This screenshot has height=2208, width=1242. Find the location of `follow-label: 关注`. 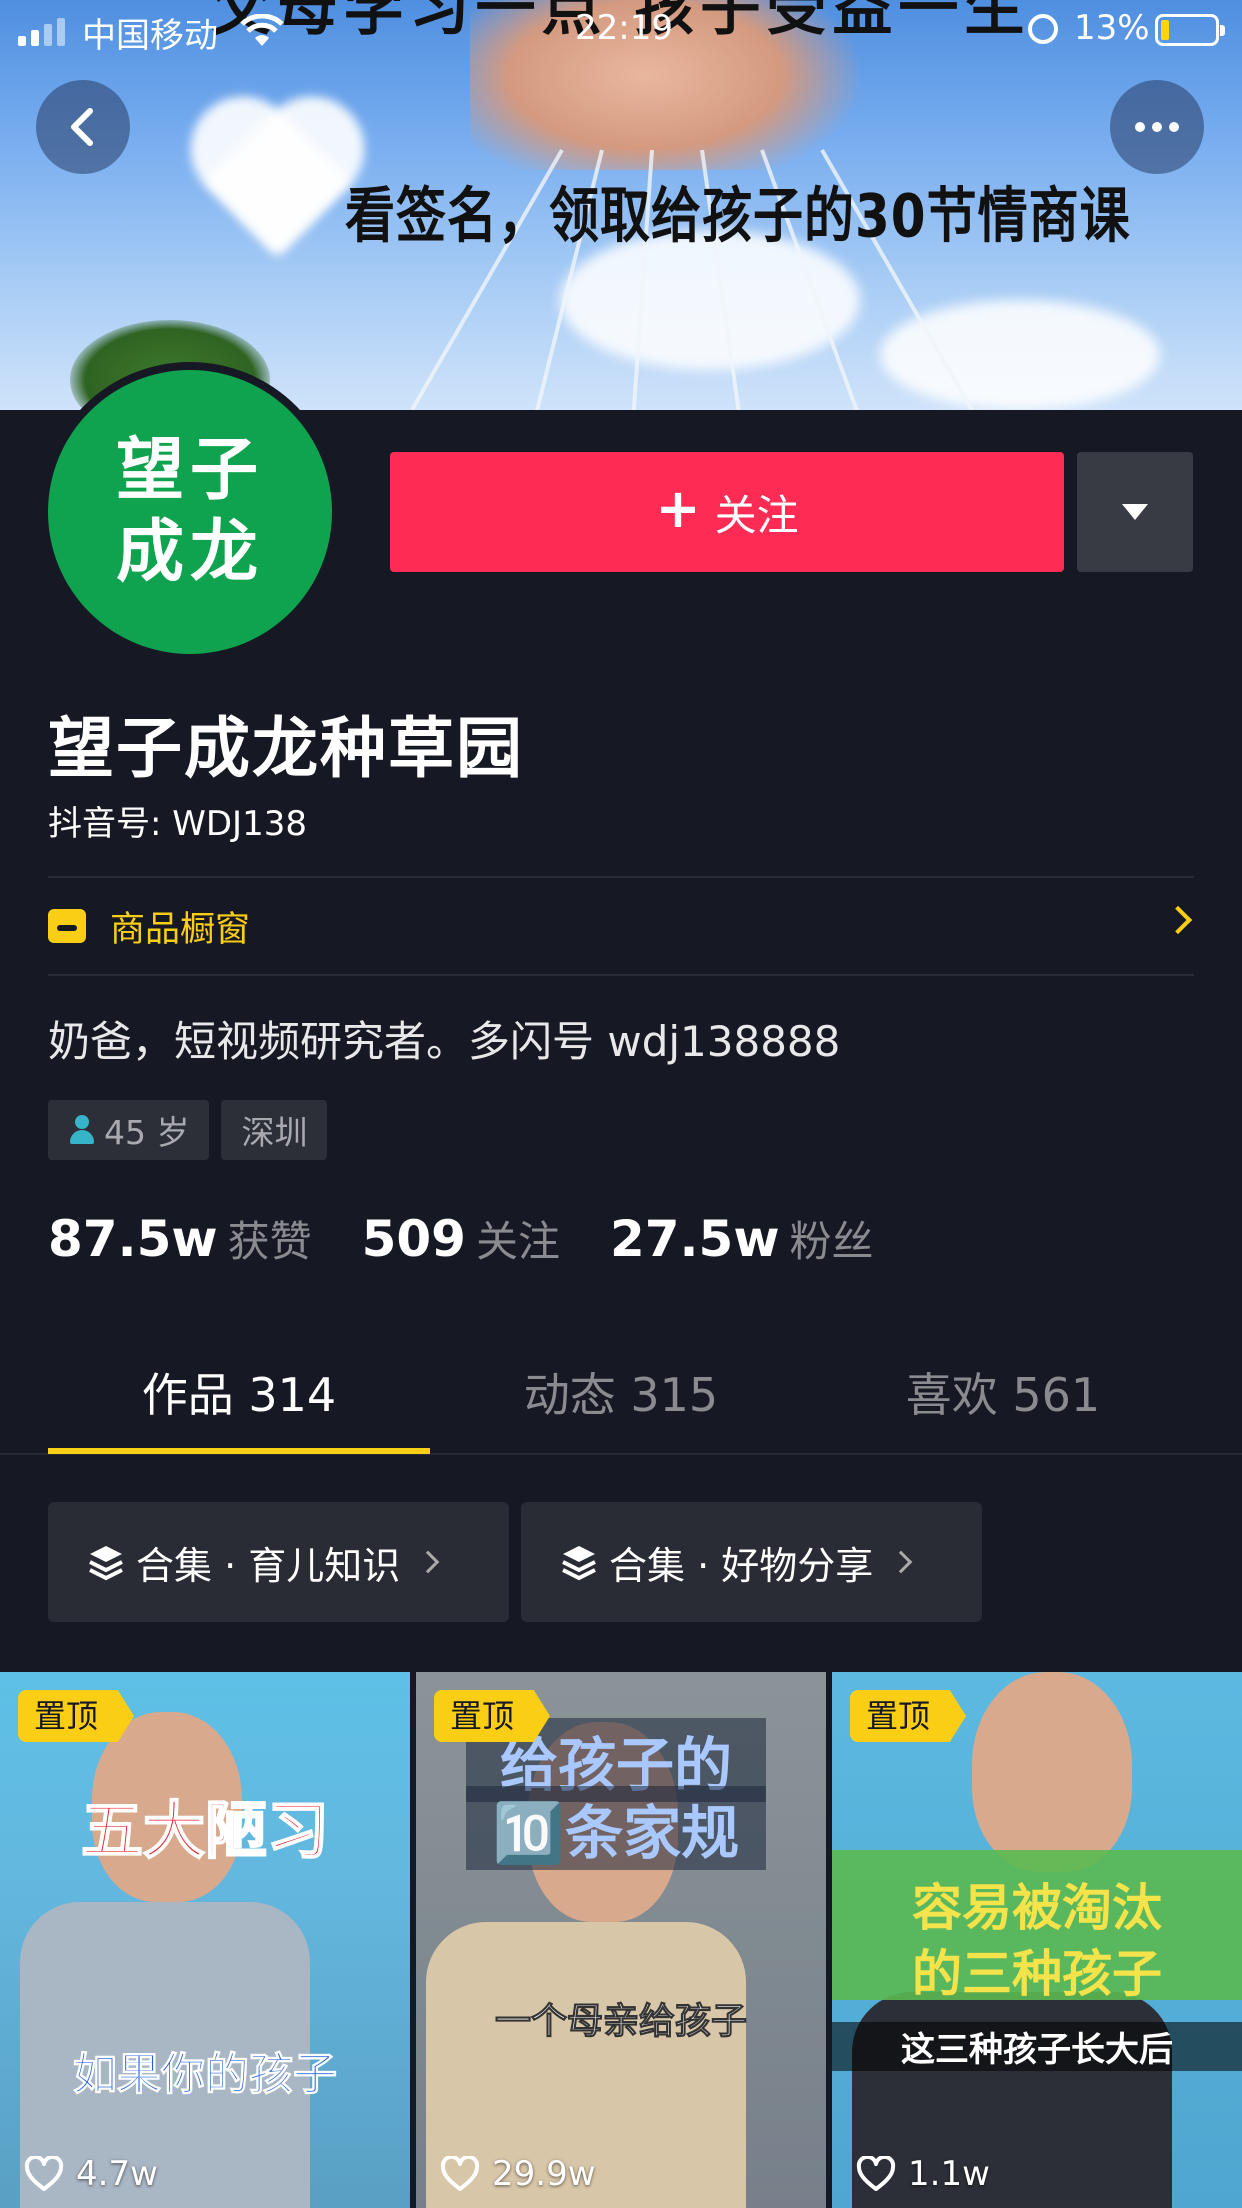

follow-label: 关注 is located at coordinates (756, 515).